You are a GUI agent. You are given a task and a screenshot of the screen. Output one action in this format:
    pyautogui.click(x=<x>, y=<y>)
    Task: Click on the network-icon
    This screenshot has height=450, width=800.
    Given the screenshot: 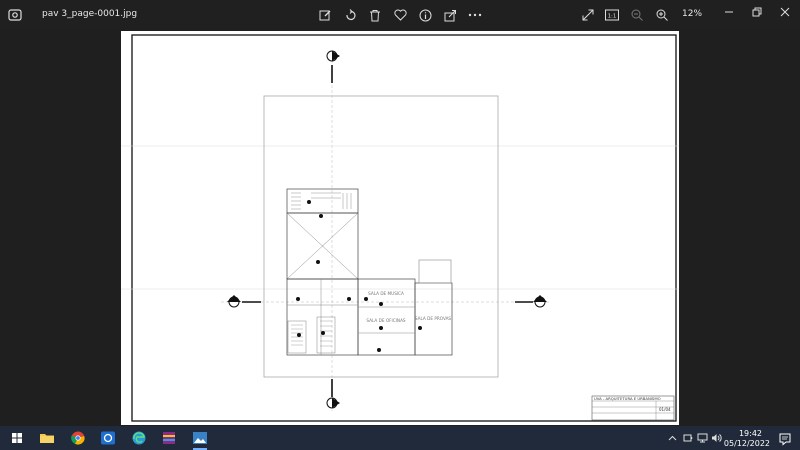 What is the action you would take?
    pyautogui.click(x=702, y=438)
    